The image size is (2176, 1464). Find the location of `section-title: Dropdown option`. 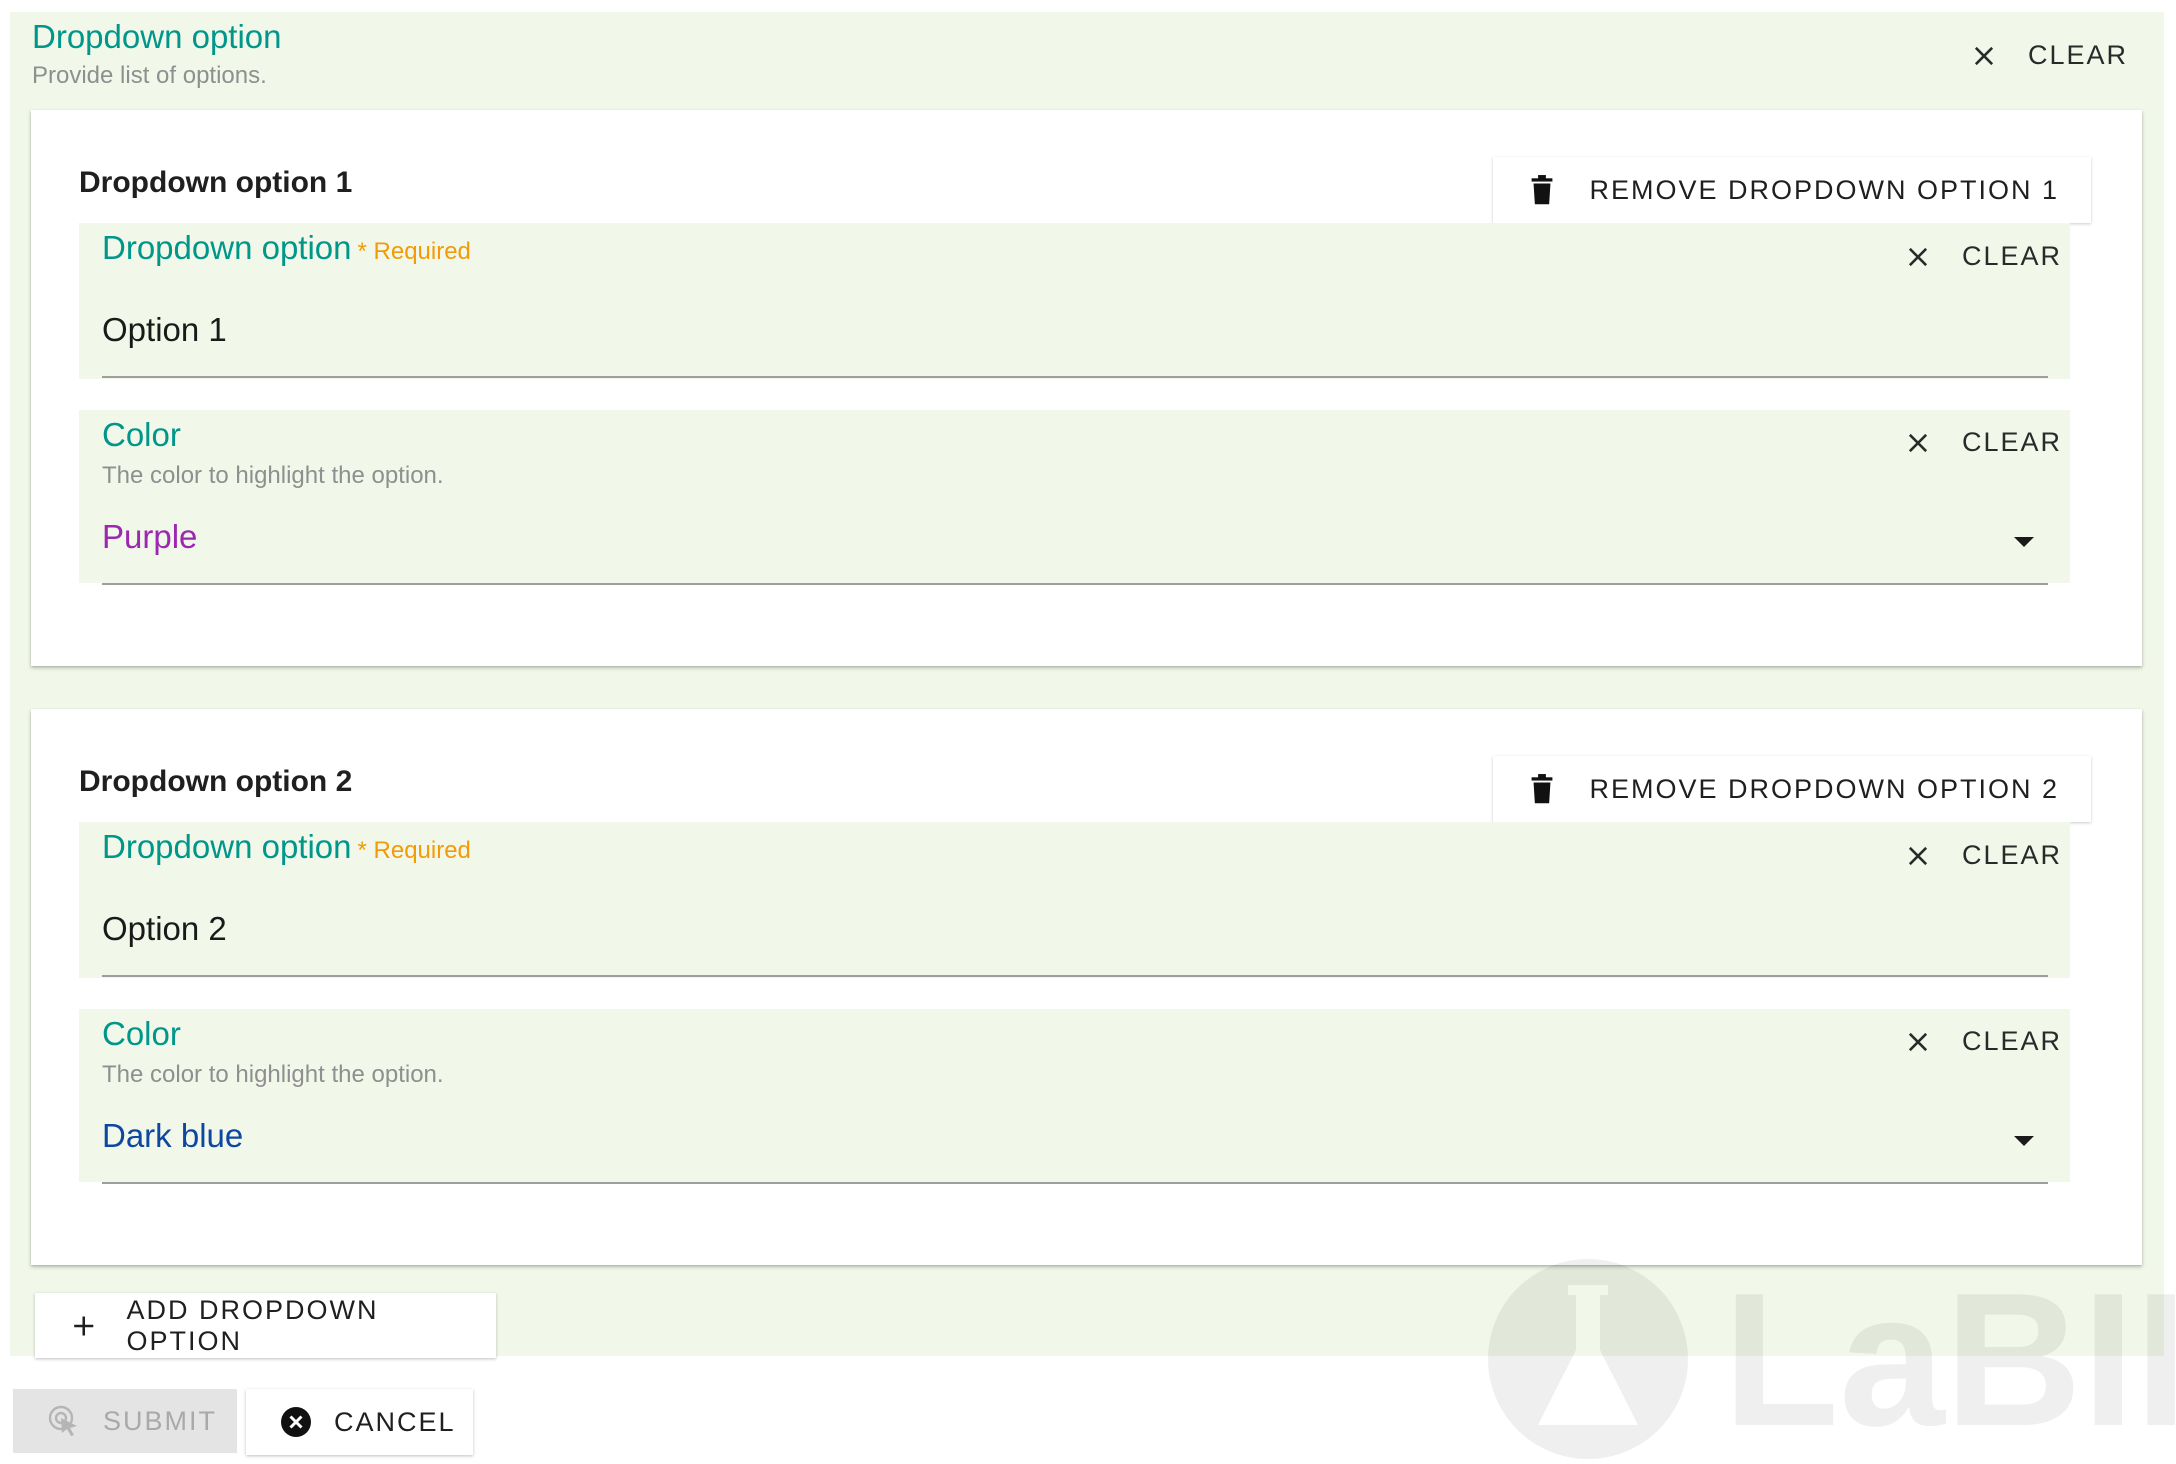

section-title: Dropdown option is located at coordinates (157, 36).